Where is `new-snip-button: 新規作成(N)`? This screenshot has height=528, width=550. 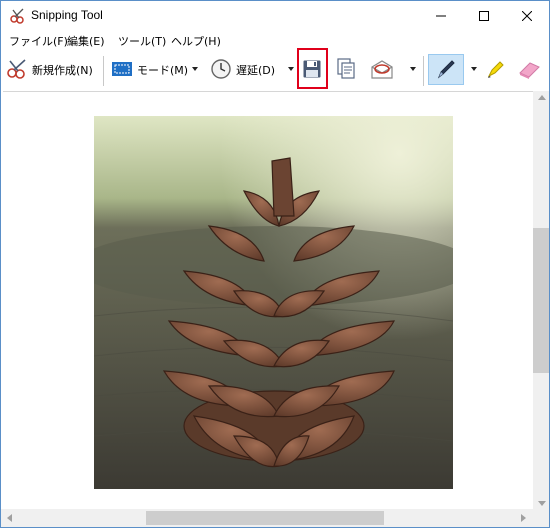
new-snip-button: 新規作成(N) is located at coordinates (49, 70).